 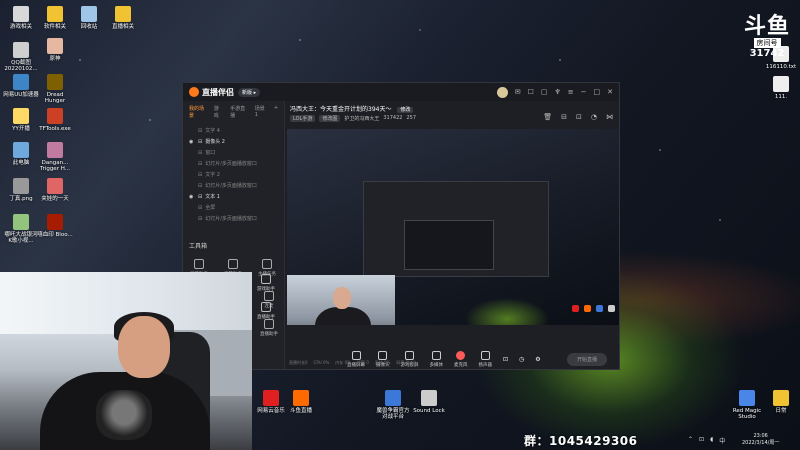 What do you see at coordinates (238, 112) in the screenshot?
I see `scene-tab: 手游直播` at bounding box center [238, 112].